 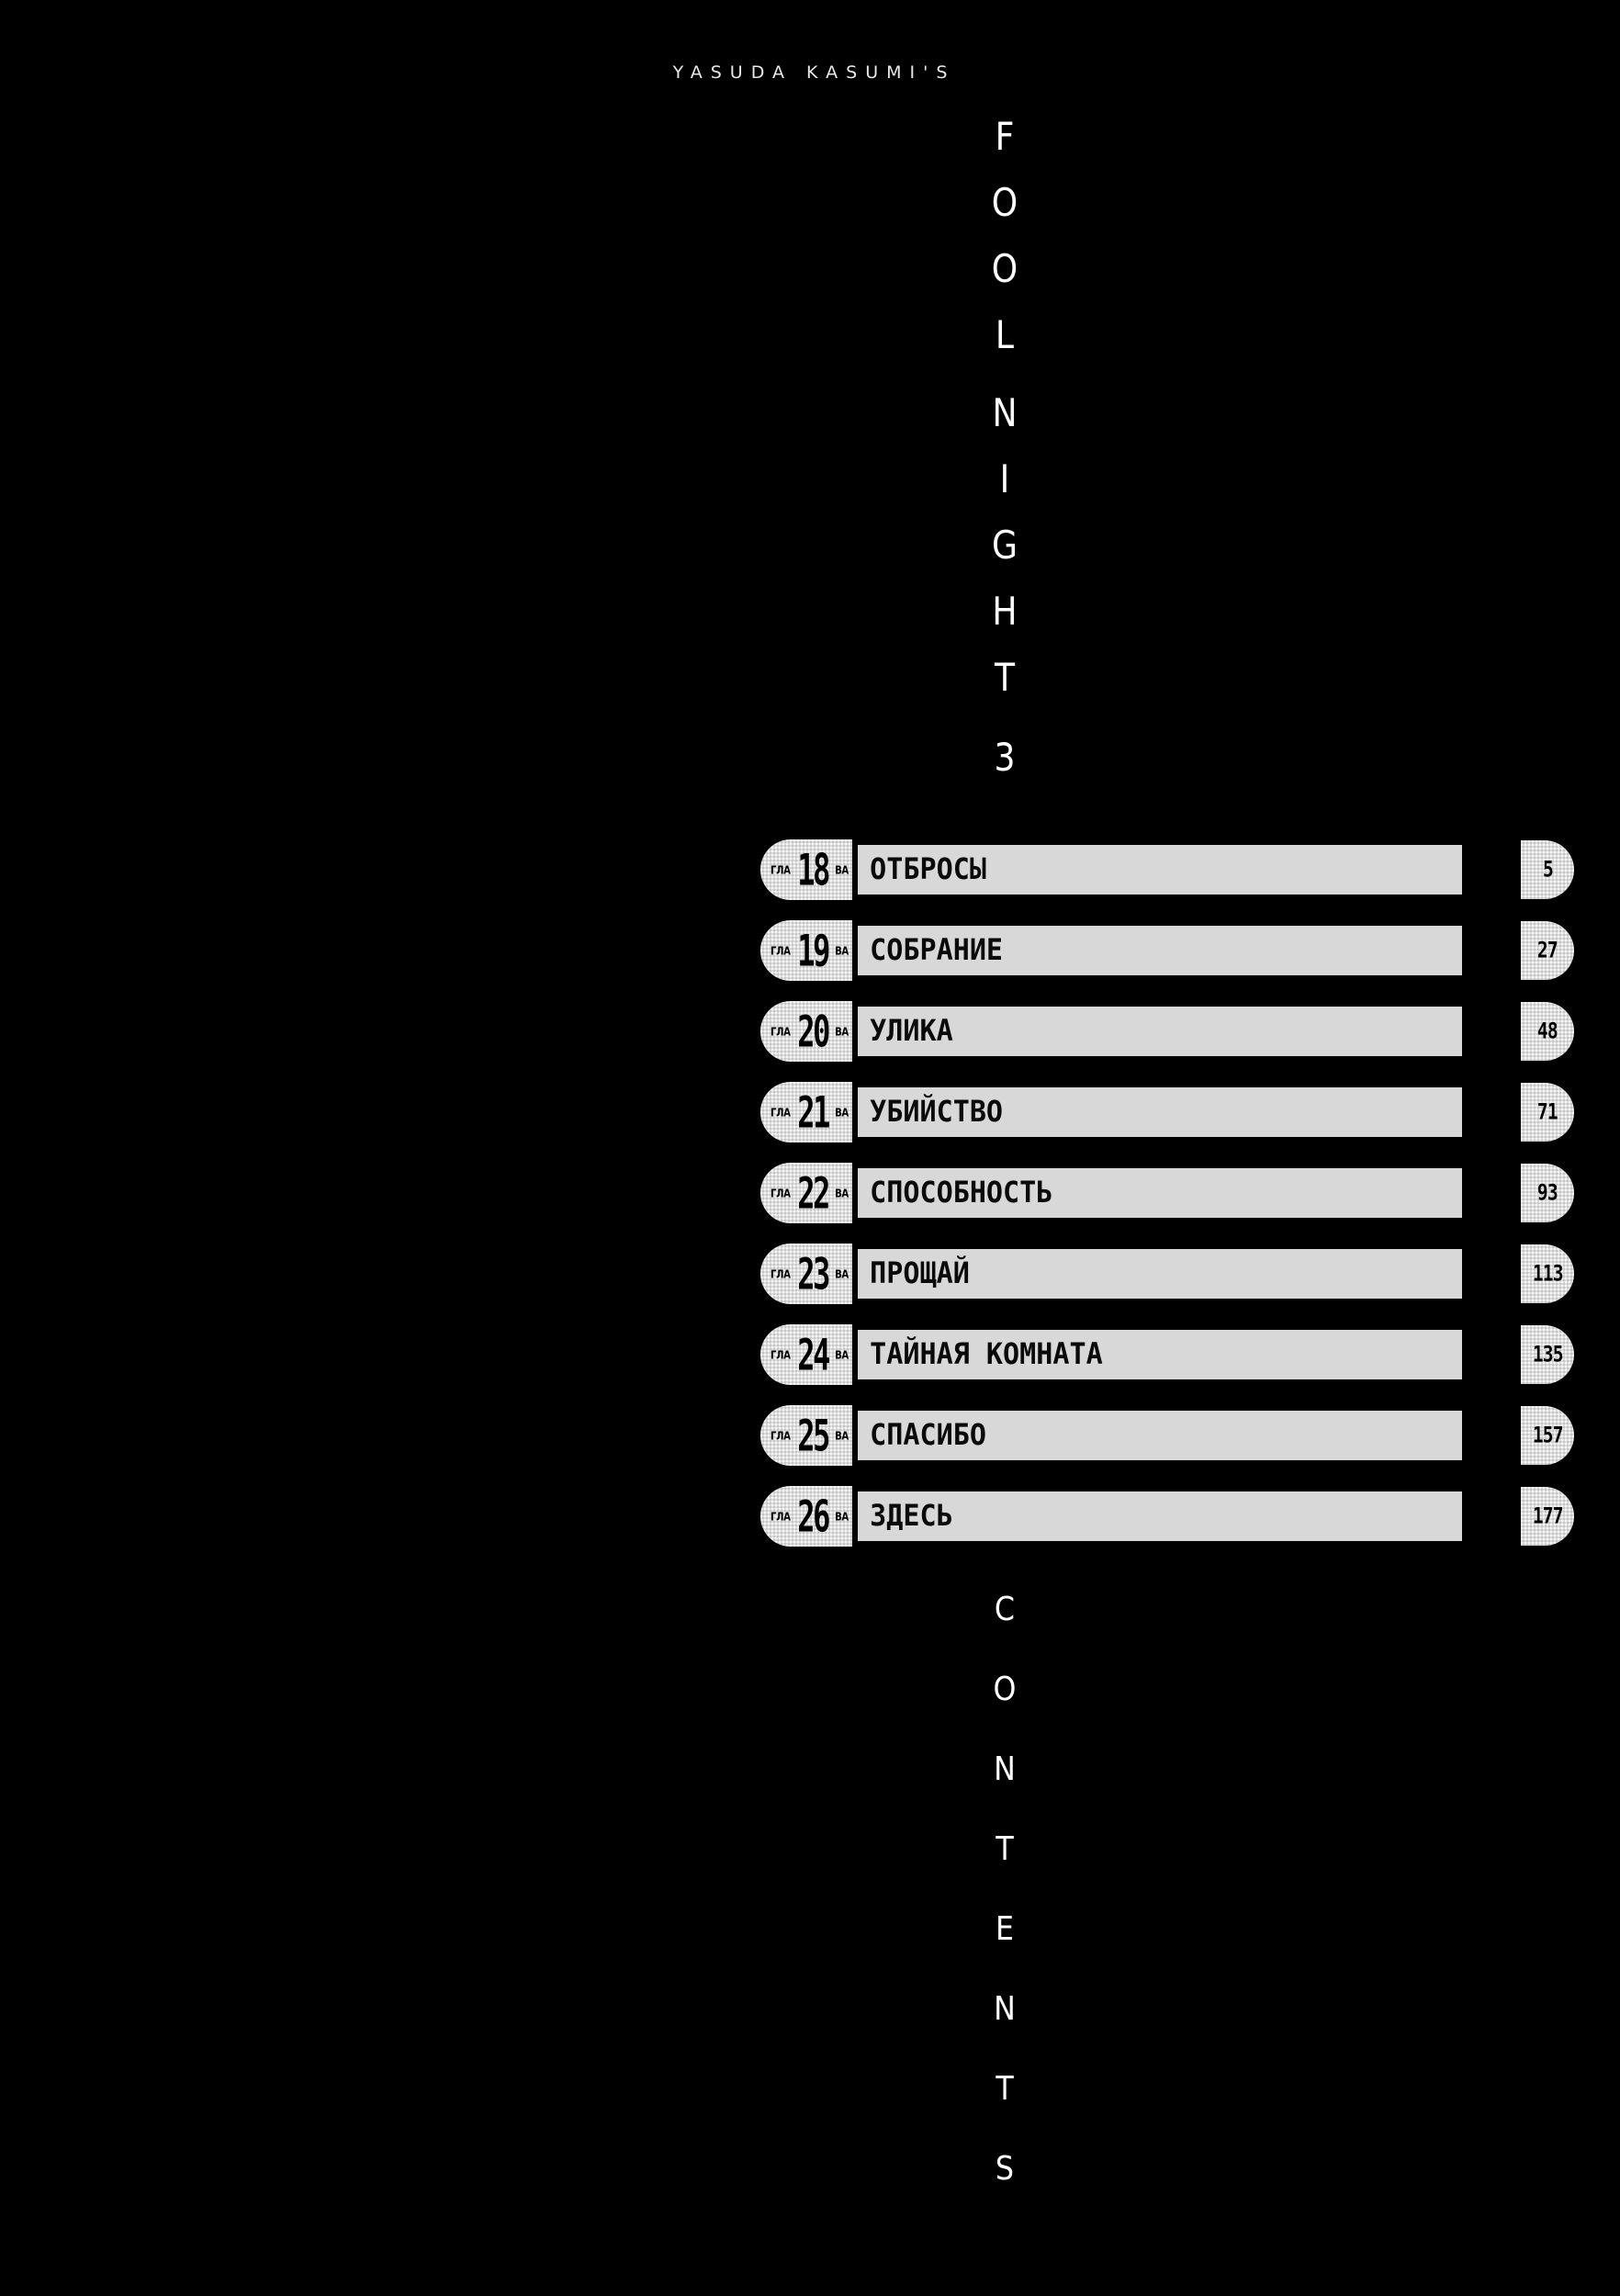 What do you see at coordinates (1005, 136) in the screenshot?
I see `title-letter-f: F` at bounding box center [1005, 136].